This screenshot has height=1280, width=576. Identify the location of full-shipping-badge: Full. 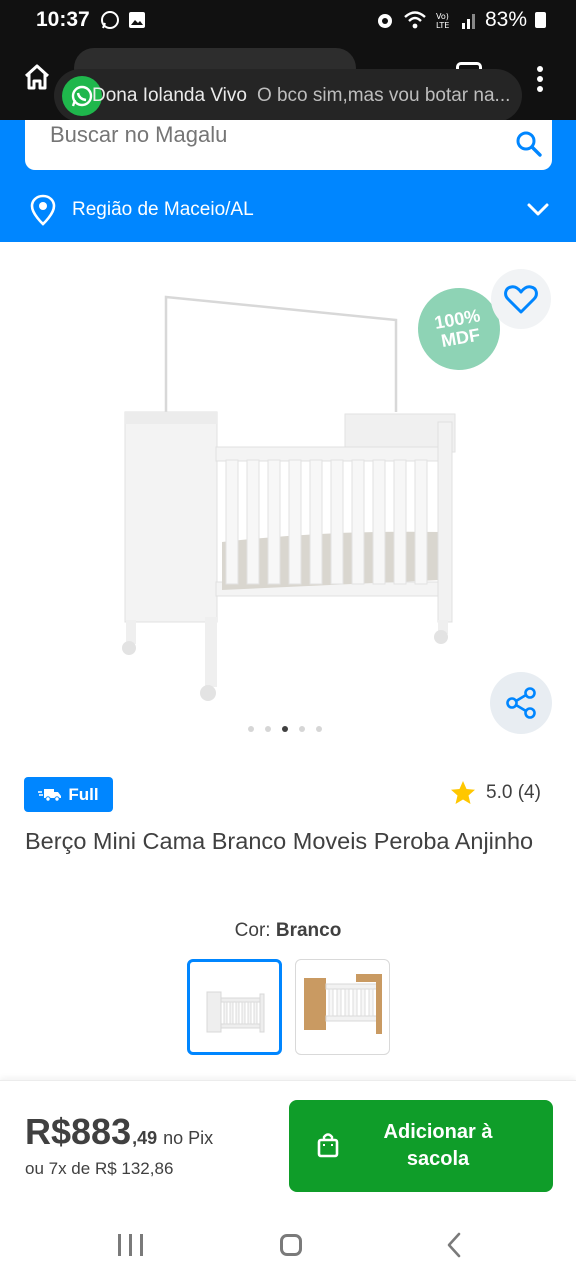
(68, 794).